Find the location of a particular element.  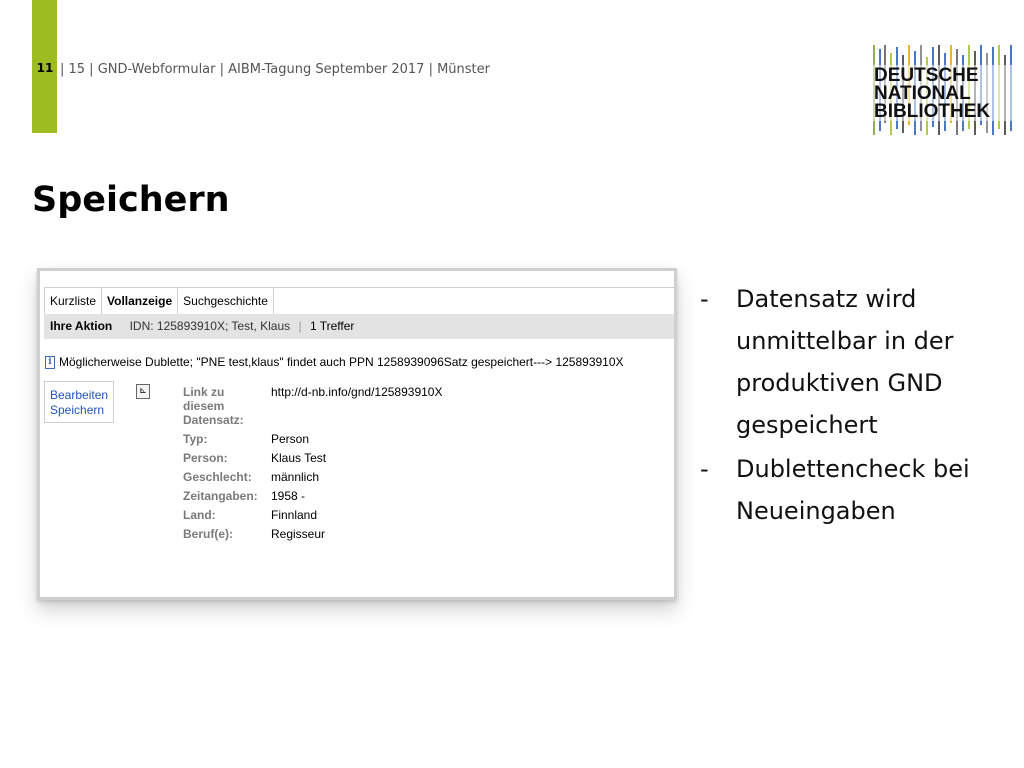

record-label: Land: is located at coordinates (199, 515).